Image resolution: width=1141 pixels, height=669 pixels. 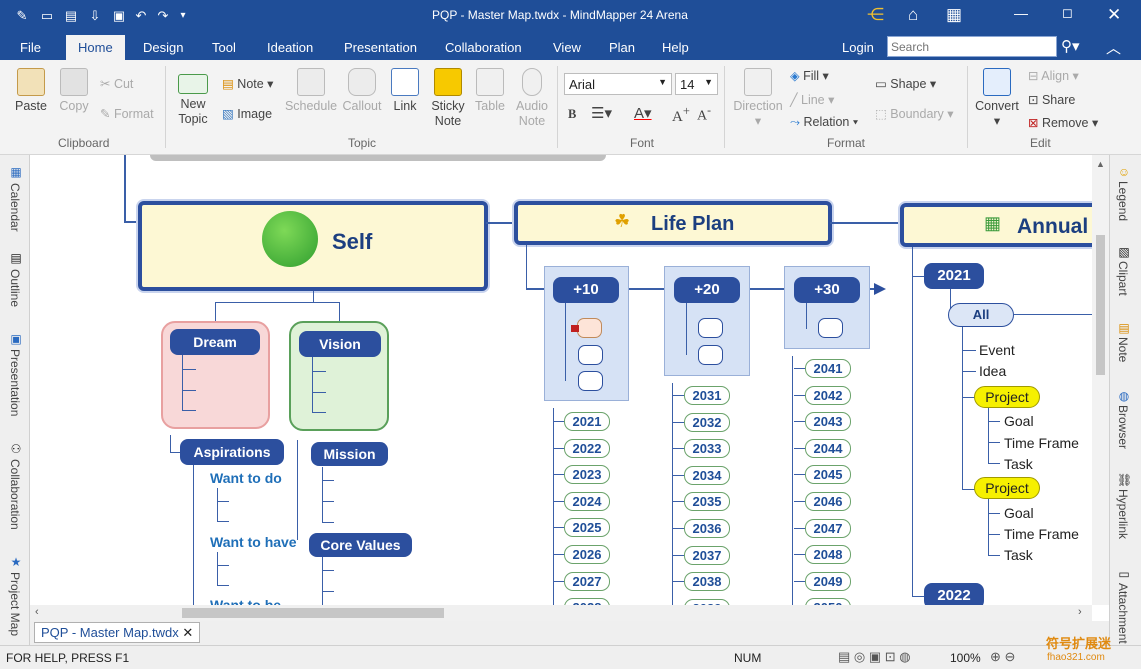 What do you see at coordinates (253, 542) in the screenshot?
I see `topic-want-to-have: Want to have` at bounding box center [253, 542].